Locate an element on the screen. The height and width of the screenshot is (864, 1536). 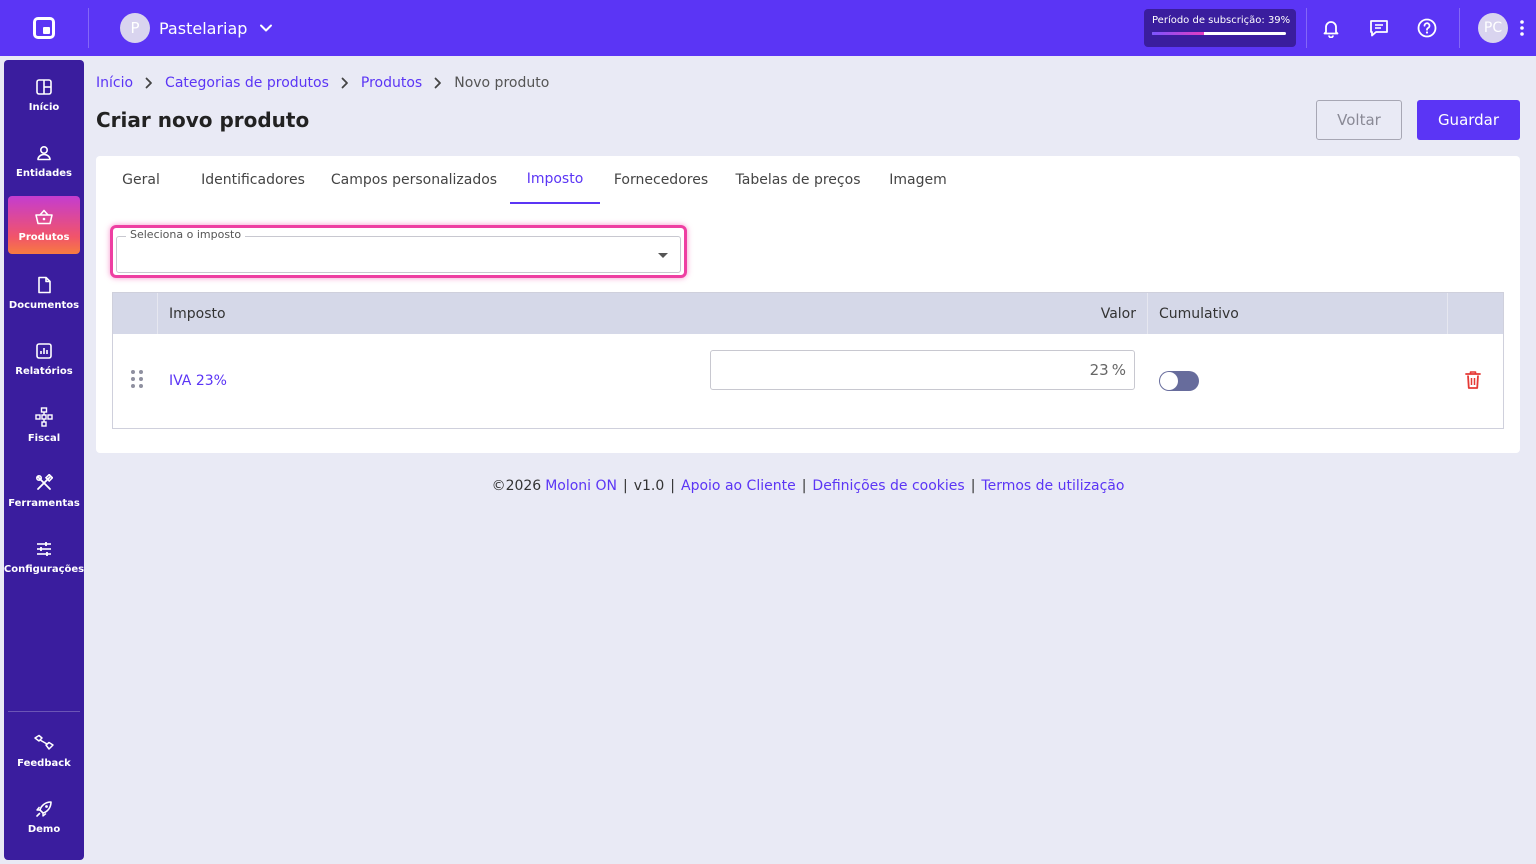
document-icon is located at coordinates (44, 284).